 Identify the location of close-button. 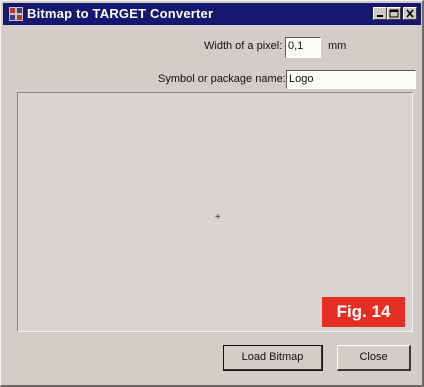
(410, 13).